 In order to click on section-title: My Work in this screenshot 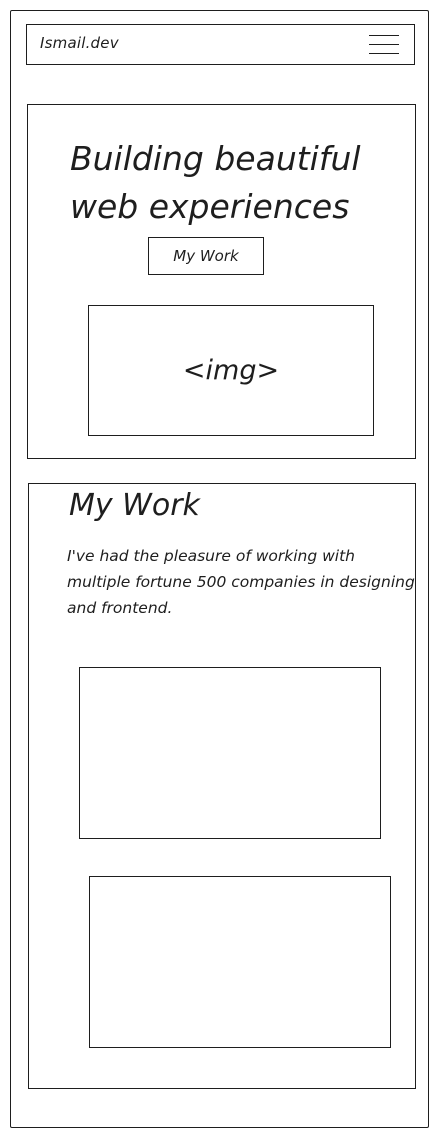, I will do `click(134, 505)`.